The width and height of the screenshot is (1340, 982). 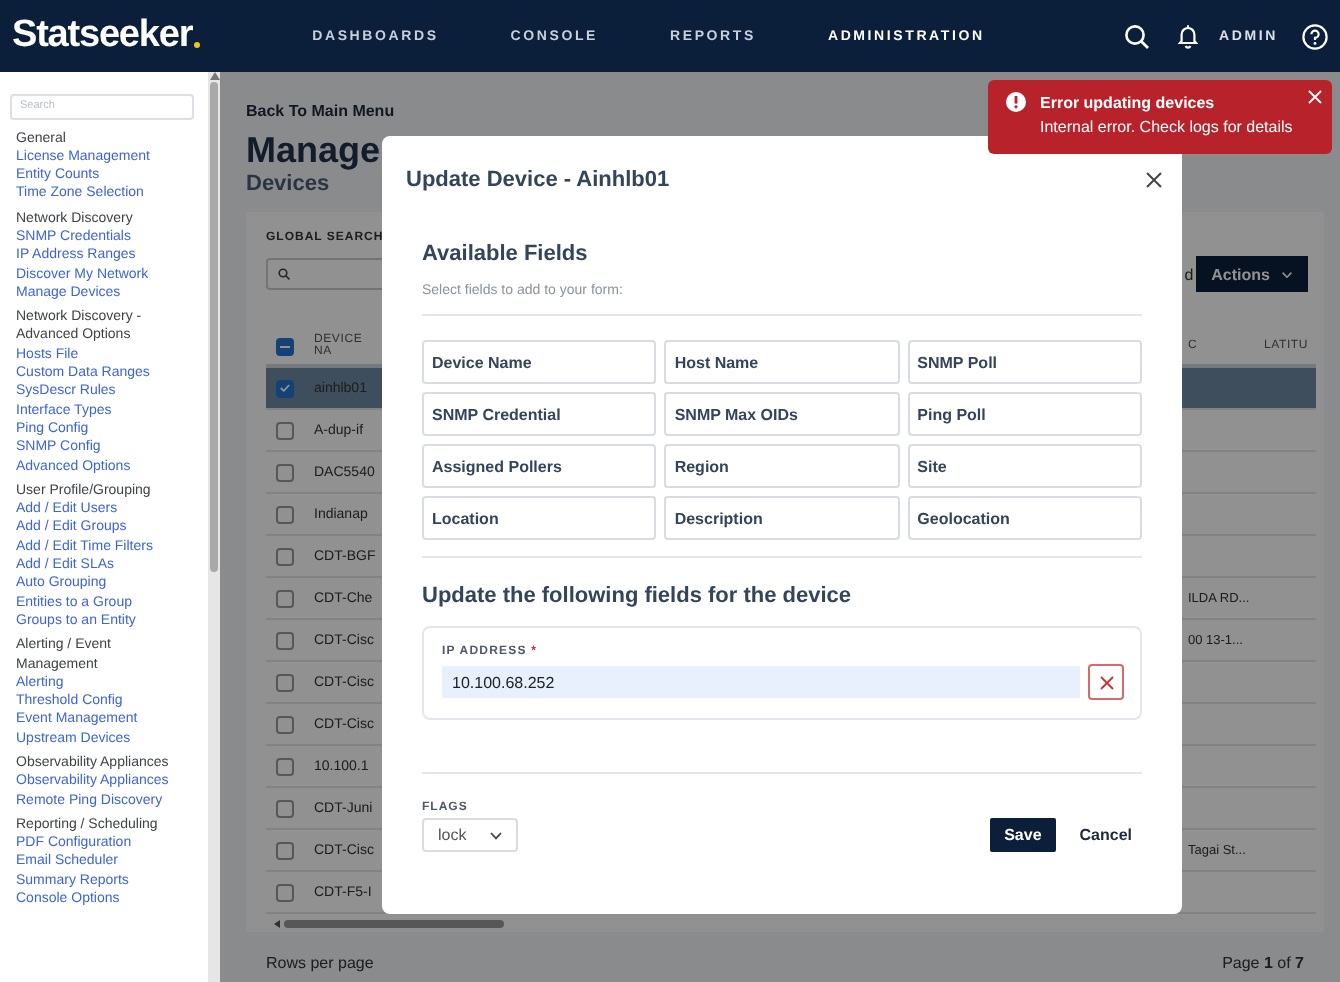 I want to click on field-option: Ping Poll, so click(x=1024, y=414).